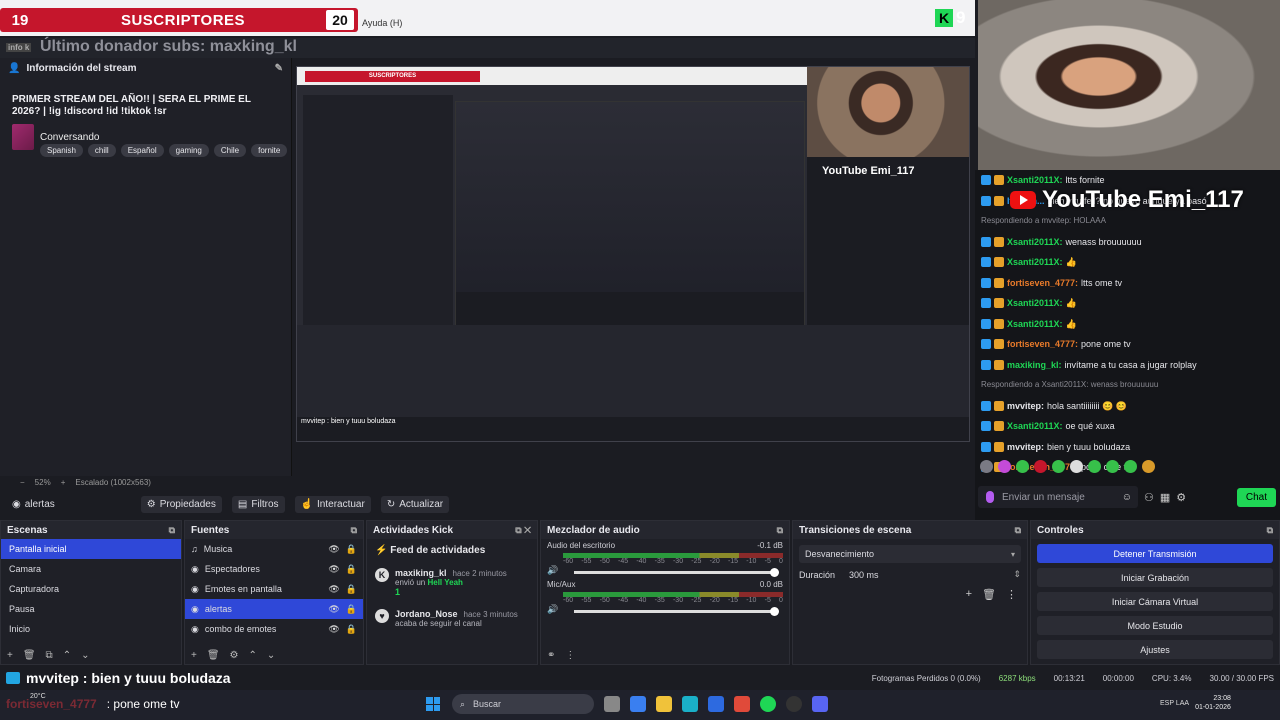  I want to click on spotify-icon, so click(768, 704).